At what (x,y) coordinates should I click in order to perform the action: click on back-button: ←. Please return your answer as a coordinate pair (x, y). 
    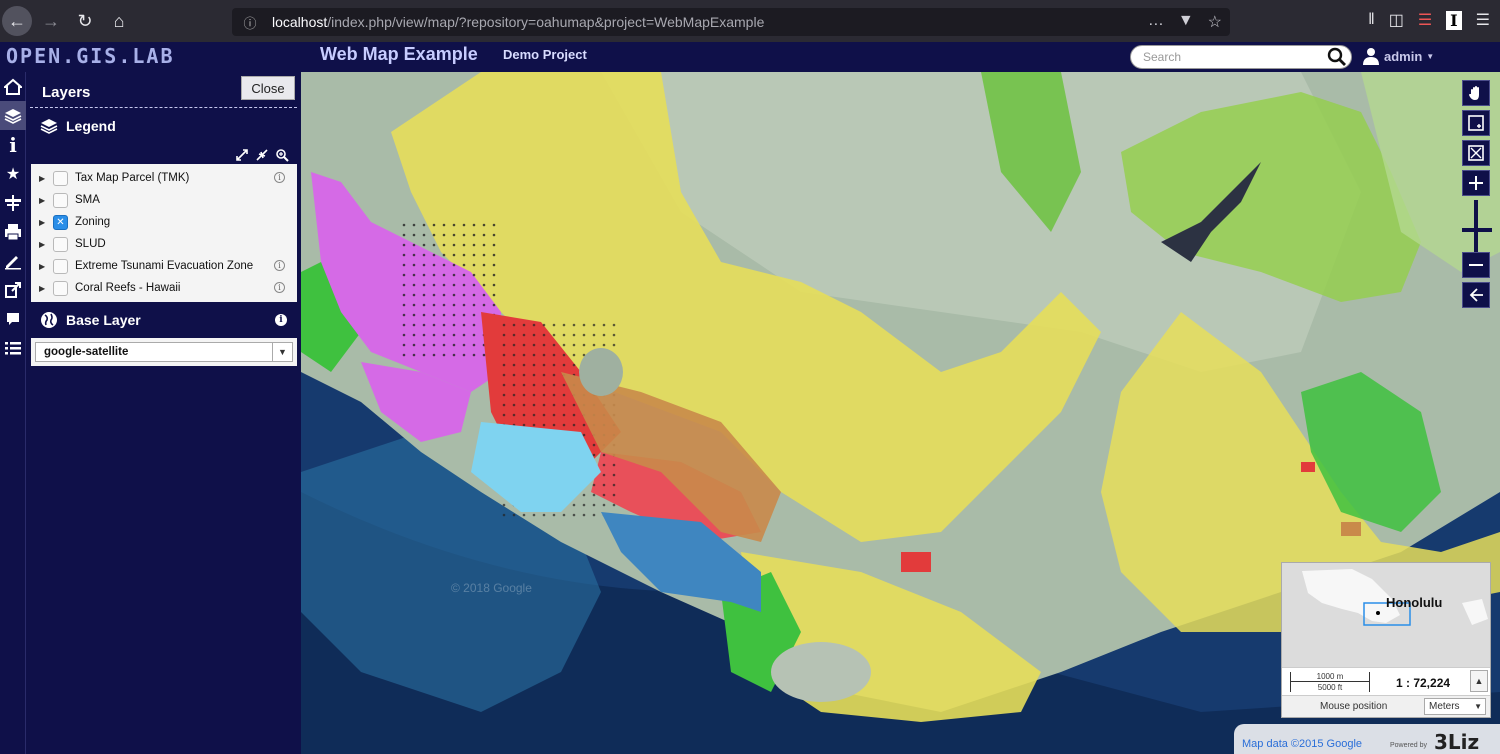
    Looking at the image, I should click on (17, 21).